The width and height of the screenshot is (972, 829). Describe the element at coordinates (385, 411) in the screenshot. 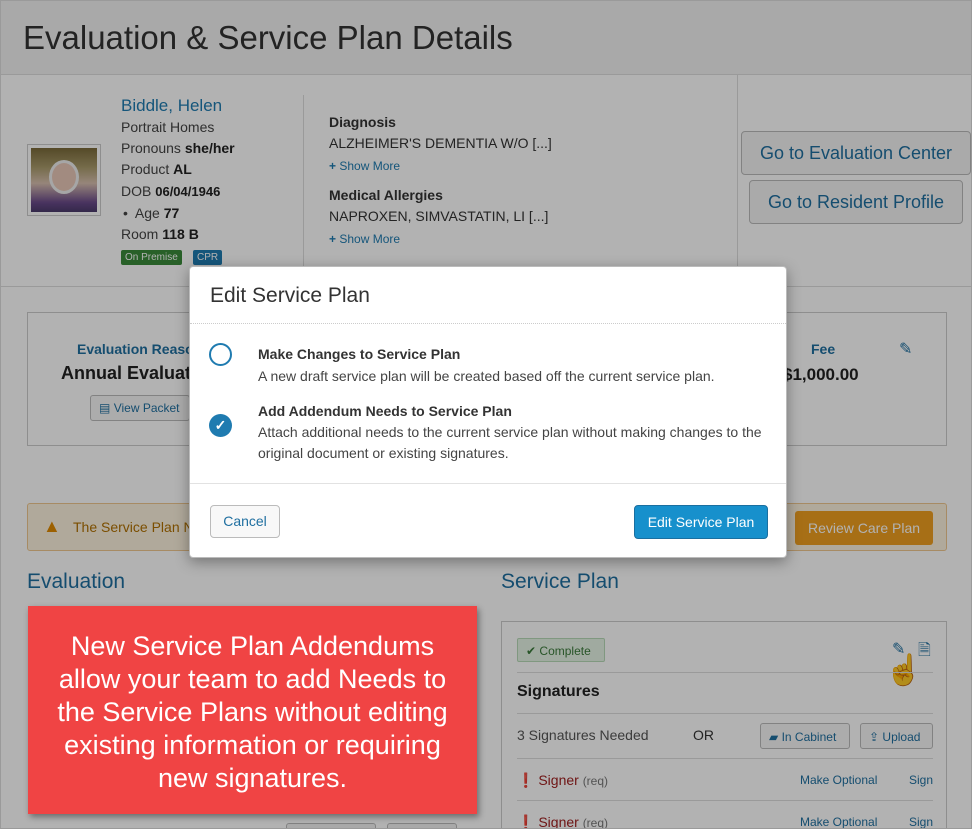

I see `option-add-addendum-title: Add Addendum Needs to Service Plan` at that location.